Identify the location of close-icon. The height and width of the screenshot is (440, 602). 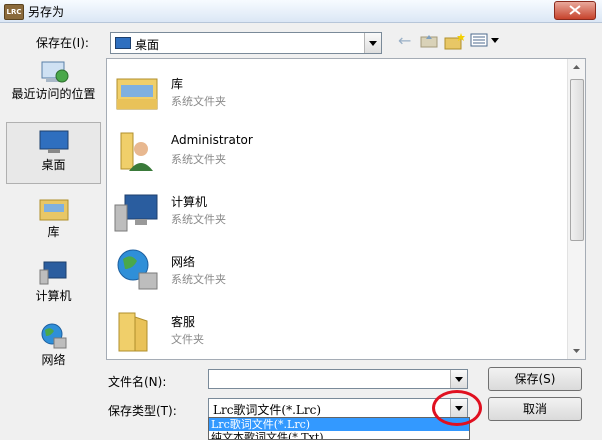
(575, 10).